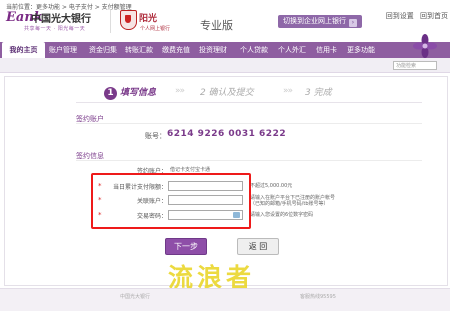  I want to click on step-2-label: 确认及提交, so click(231, 93).